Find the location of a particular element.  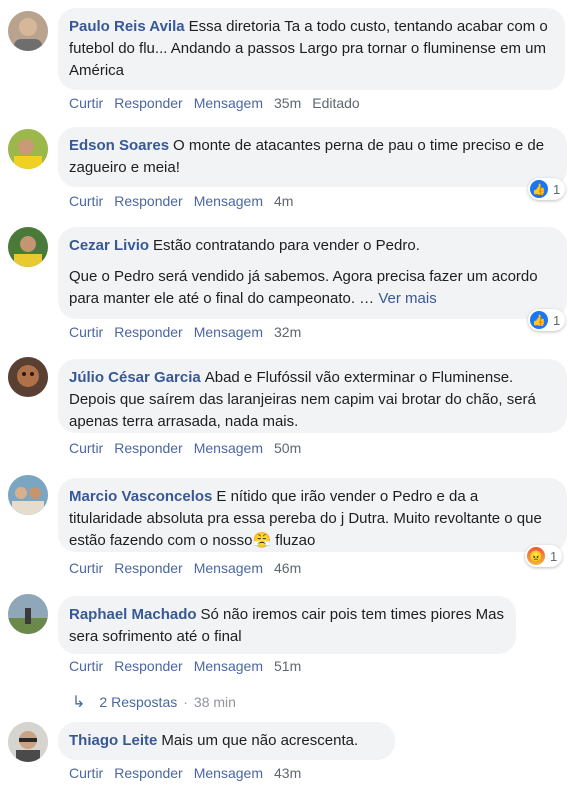

see-more-link: Ver mais is located at coordinates (407, 298).